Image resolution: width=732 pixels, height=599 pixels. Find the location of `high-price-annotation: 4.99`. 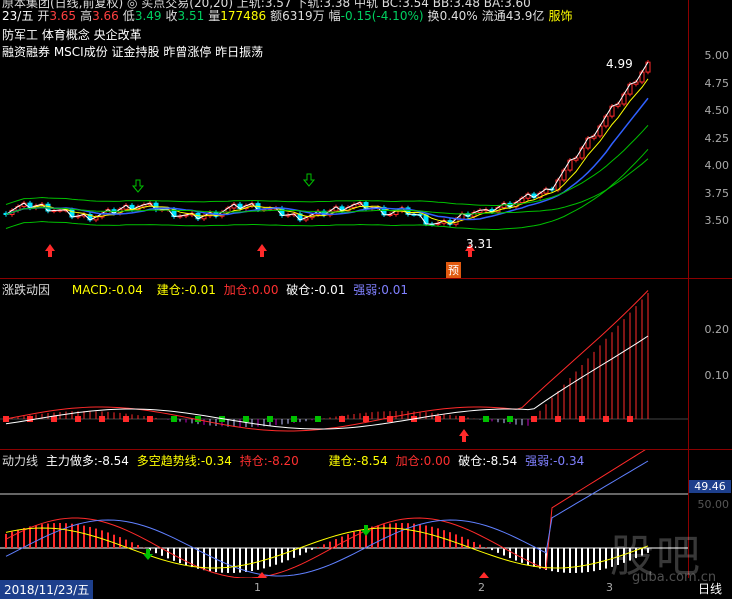

high-price-annotation: 4.99 is located at coordinates (619, 64).